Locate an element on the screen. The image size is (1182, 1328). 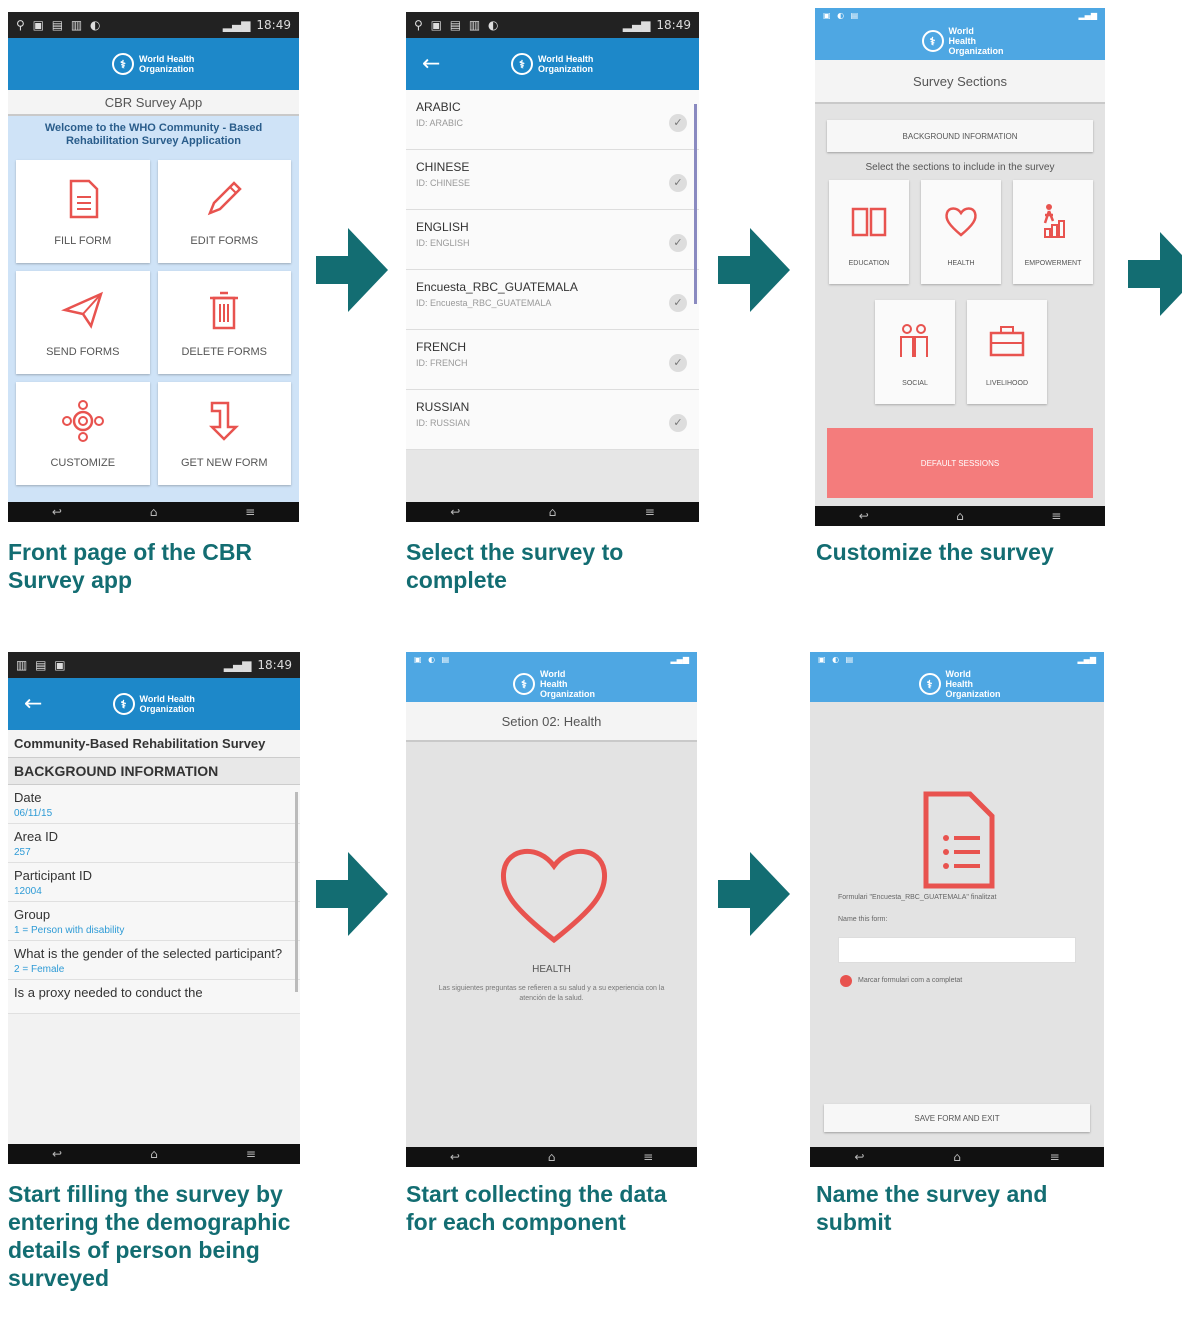
section-social: SOCIAL is located at coordinates (915, 352).